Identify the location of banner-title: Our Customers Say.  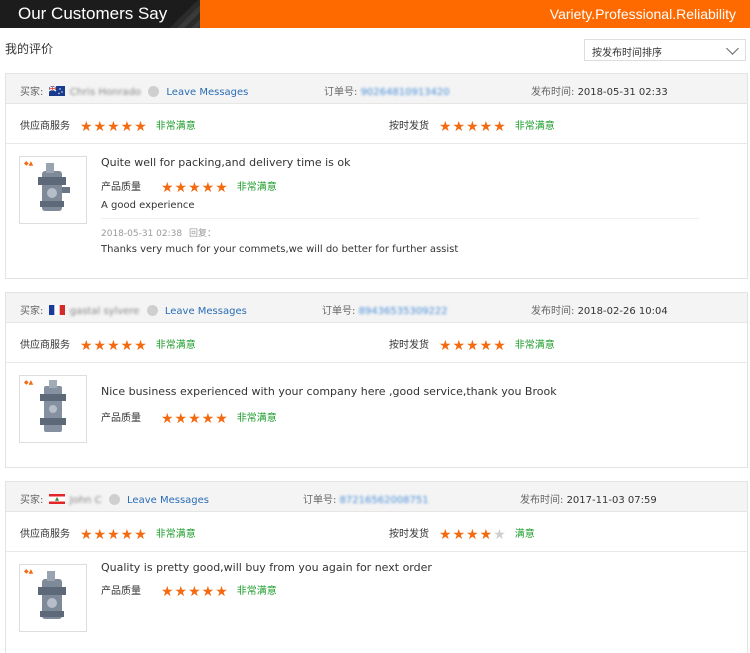
(93, 13).